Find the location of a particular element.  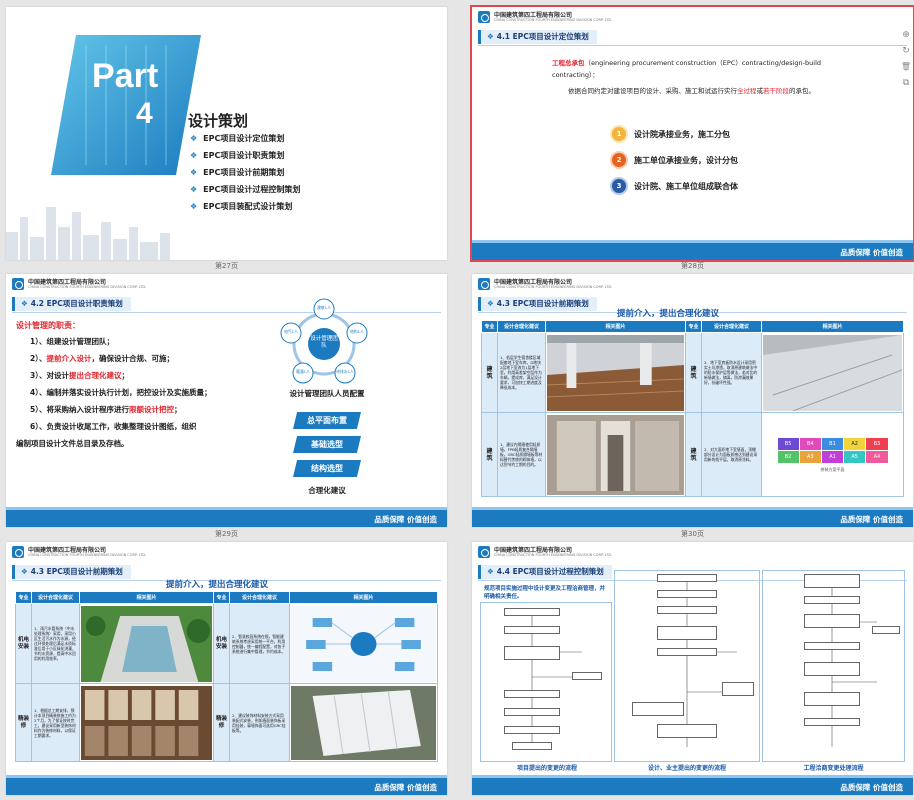

flowchart-caption: 工程洽商变更处理流程 is located at coordinates (833, 768).